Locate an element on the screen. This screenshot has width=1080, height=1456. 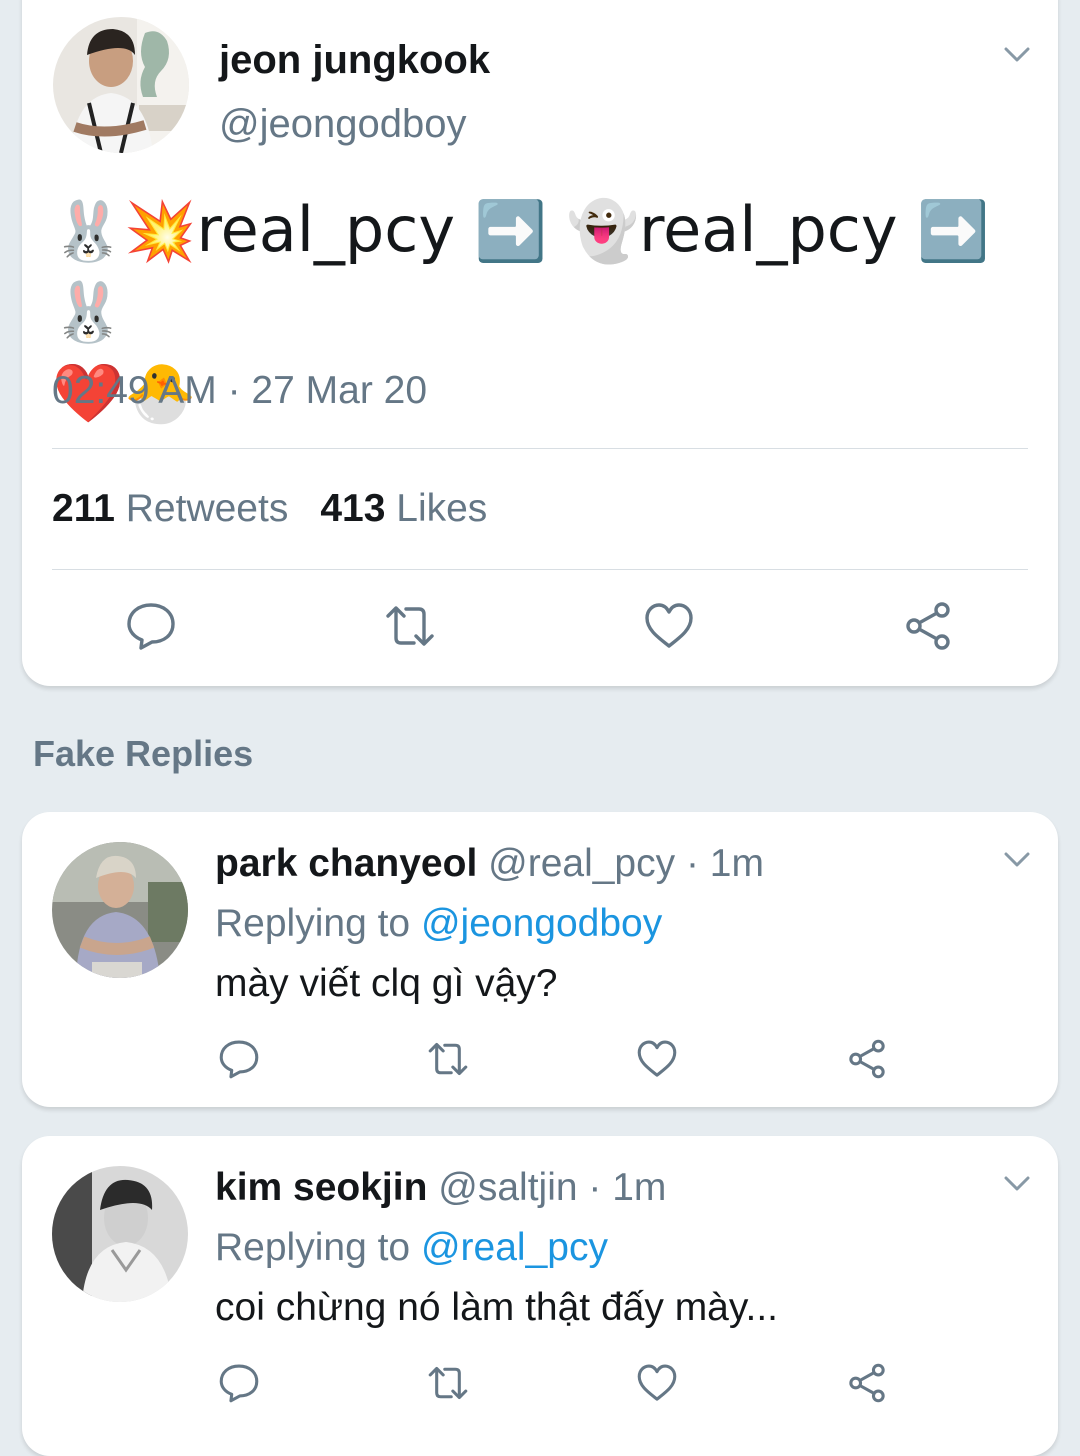
reply-meta: @saltjin · 1m is located at coordinates (552, 1187).